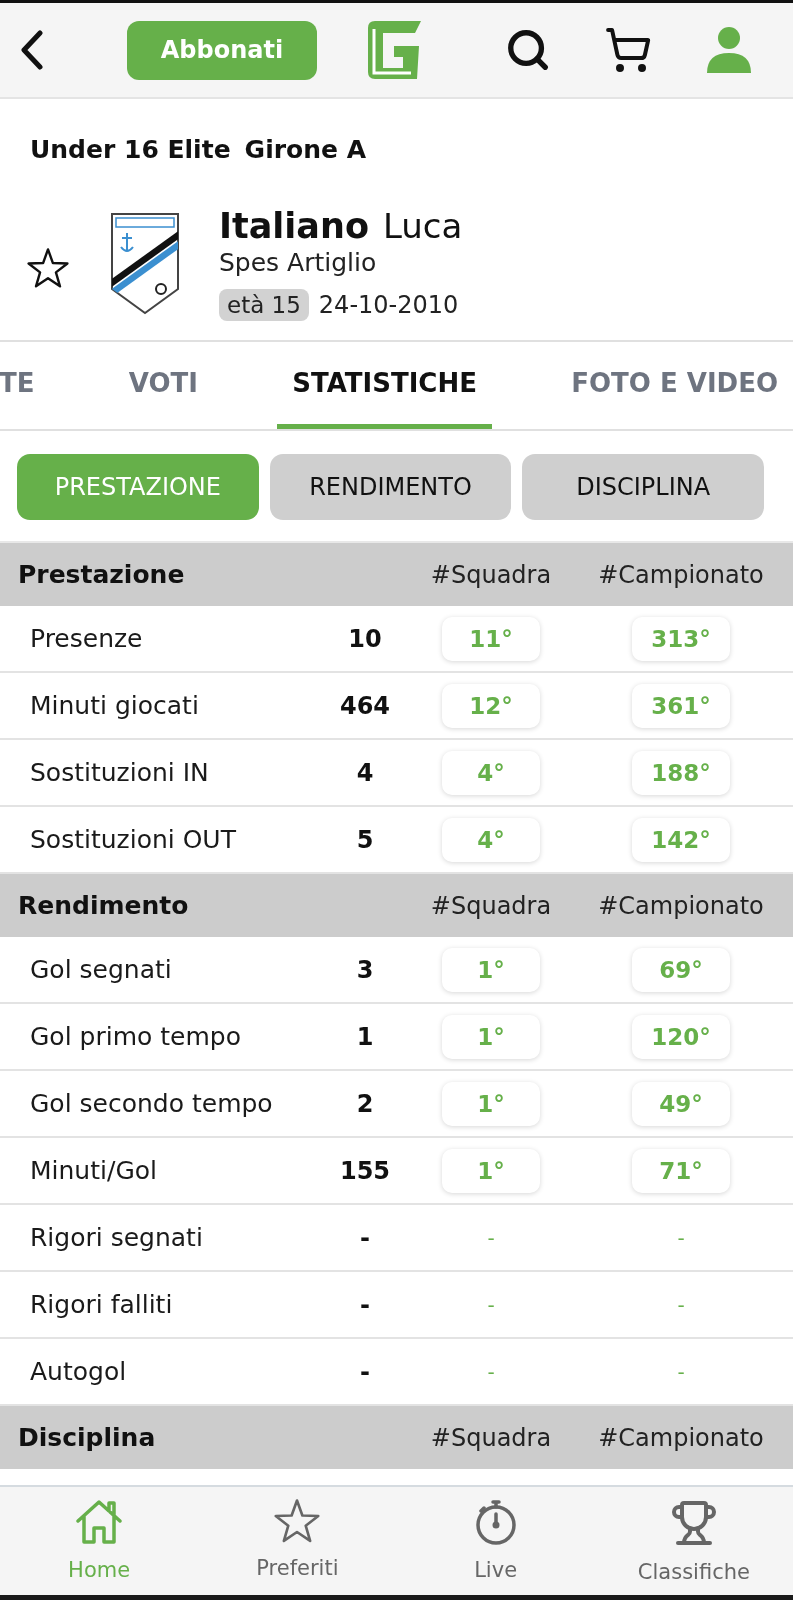 This screenshot has width=793, height=1600. I want to click on stat-value: 2, so click(365, 1103).